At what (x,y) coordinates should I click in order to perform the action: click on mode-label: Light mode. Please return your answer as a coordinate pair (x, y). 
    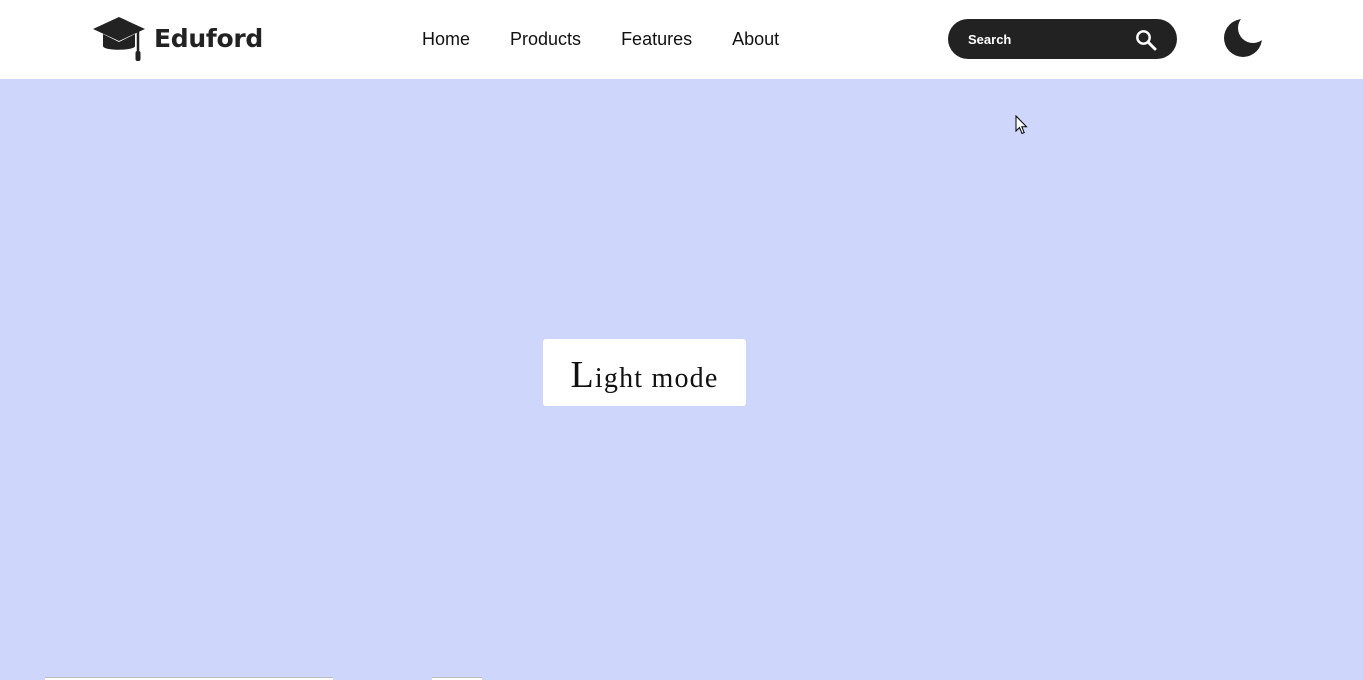
    Looking at the image, I should click on (644, 374).